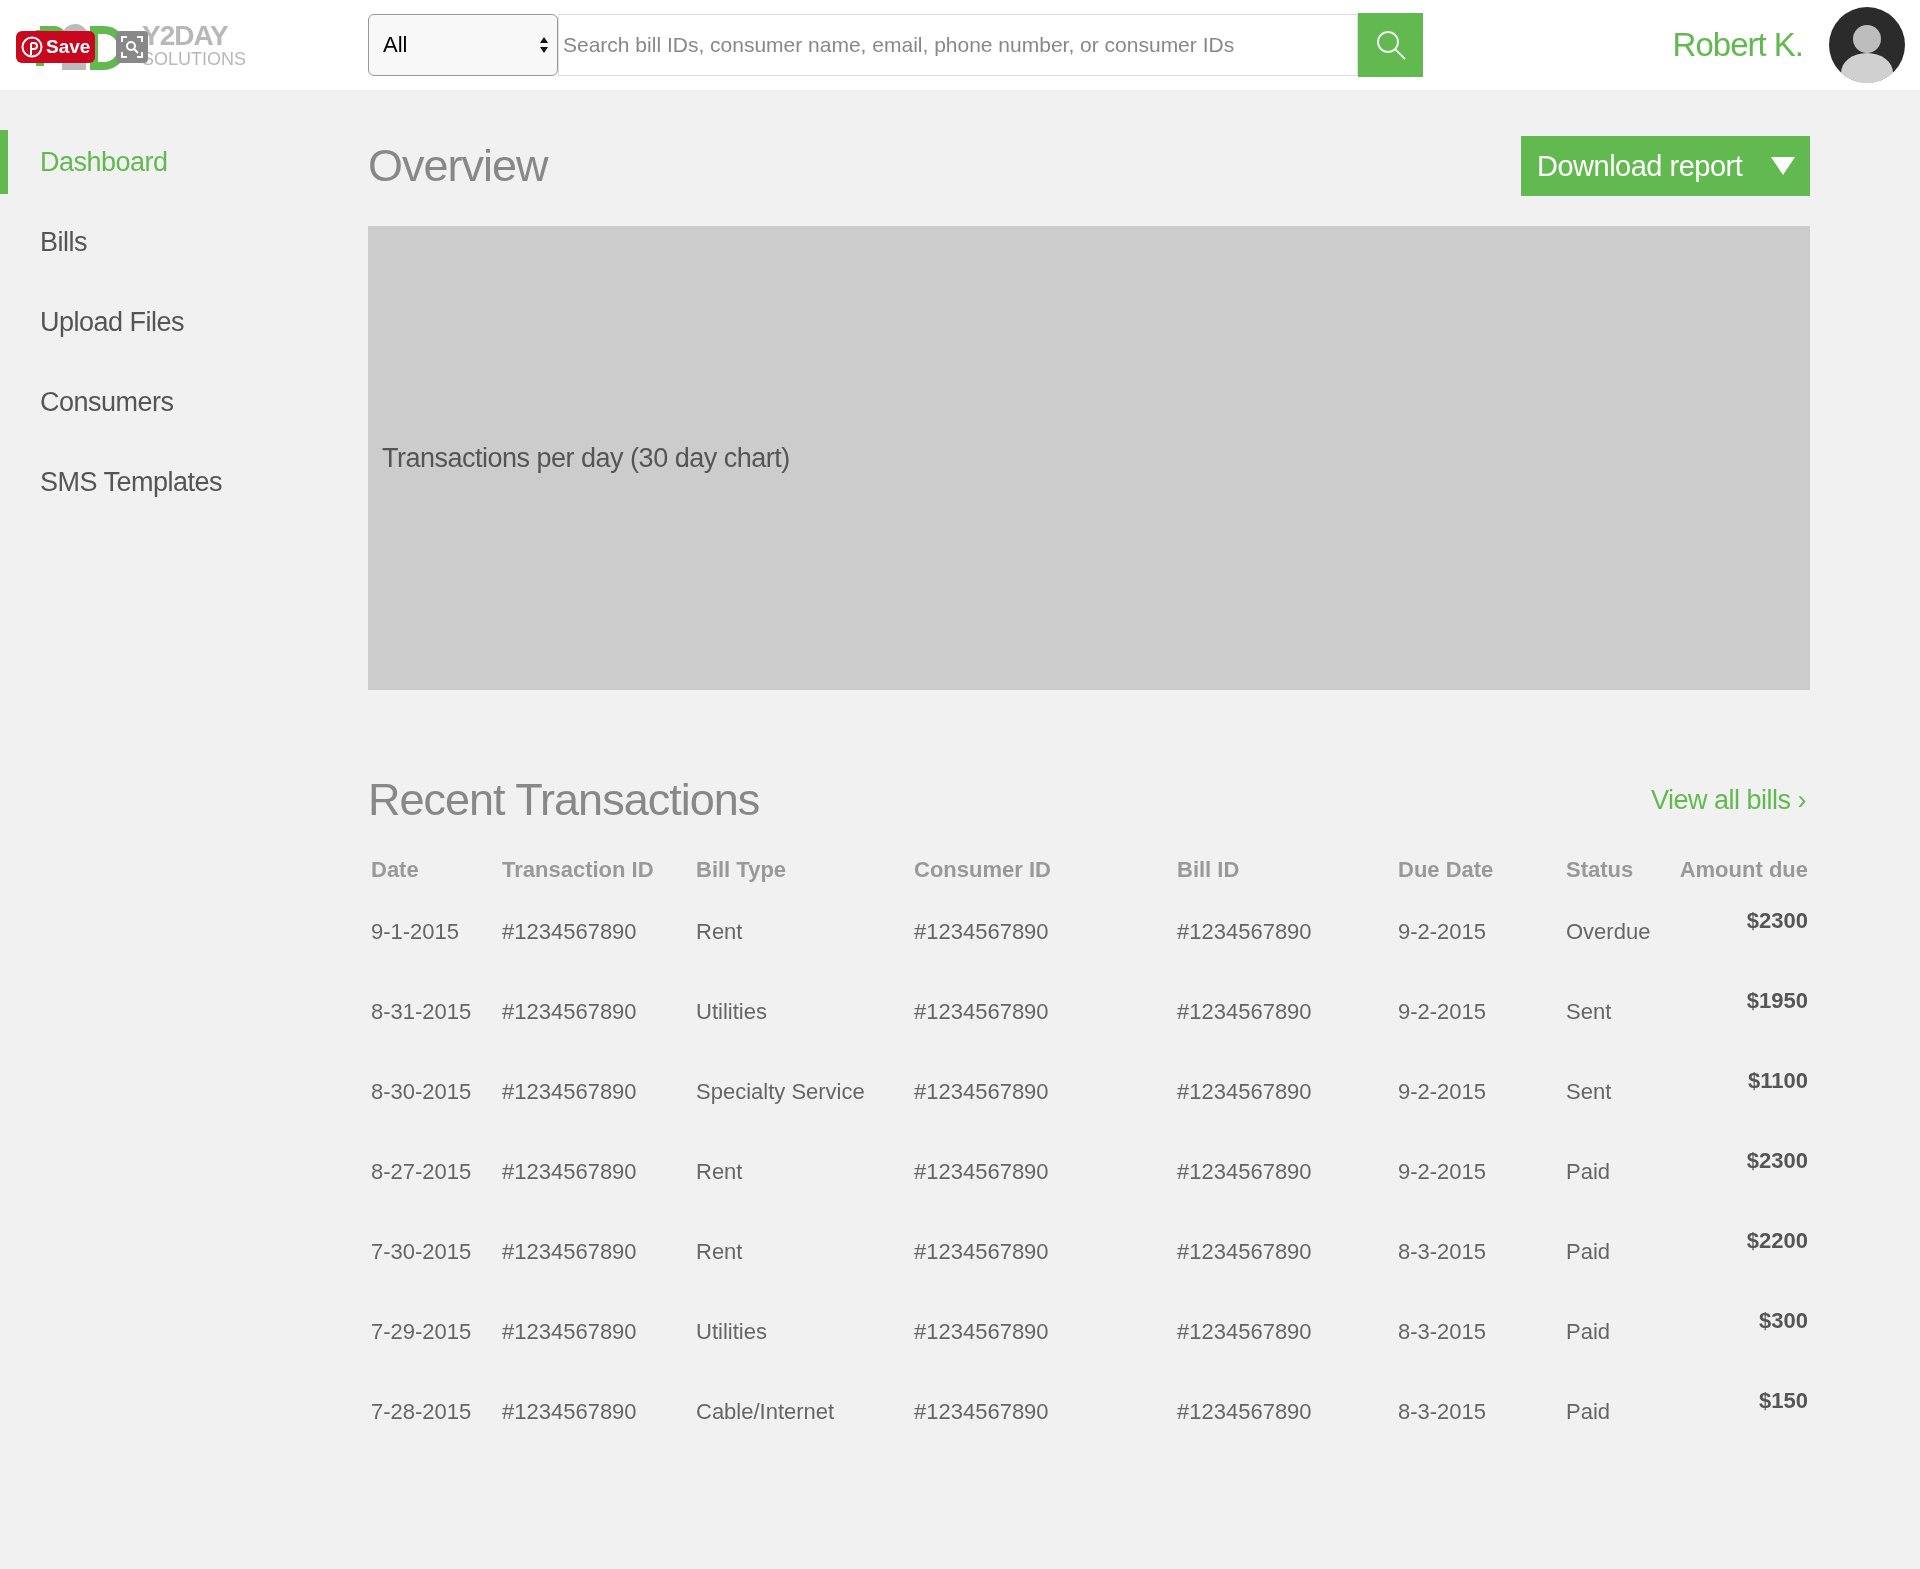  What do you see at coordinates (395, 870) in the screenshot?
I see `column-header: Date` at bounding box center [395, 870].